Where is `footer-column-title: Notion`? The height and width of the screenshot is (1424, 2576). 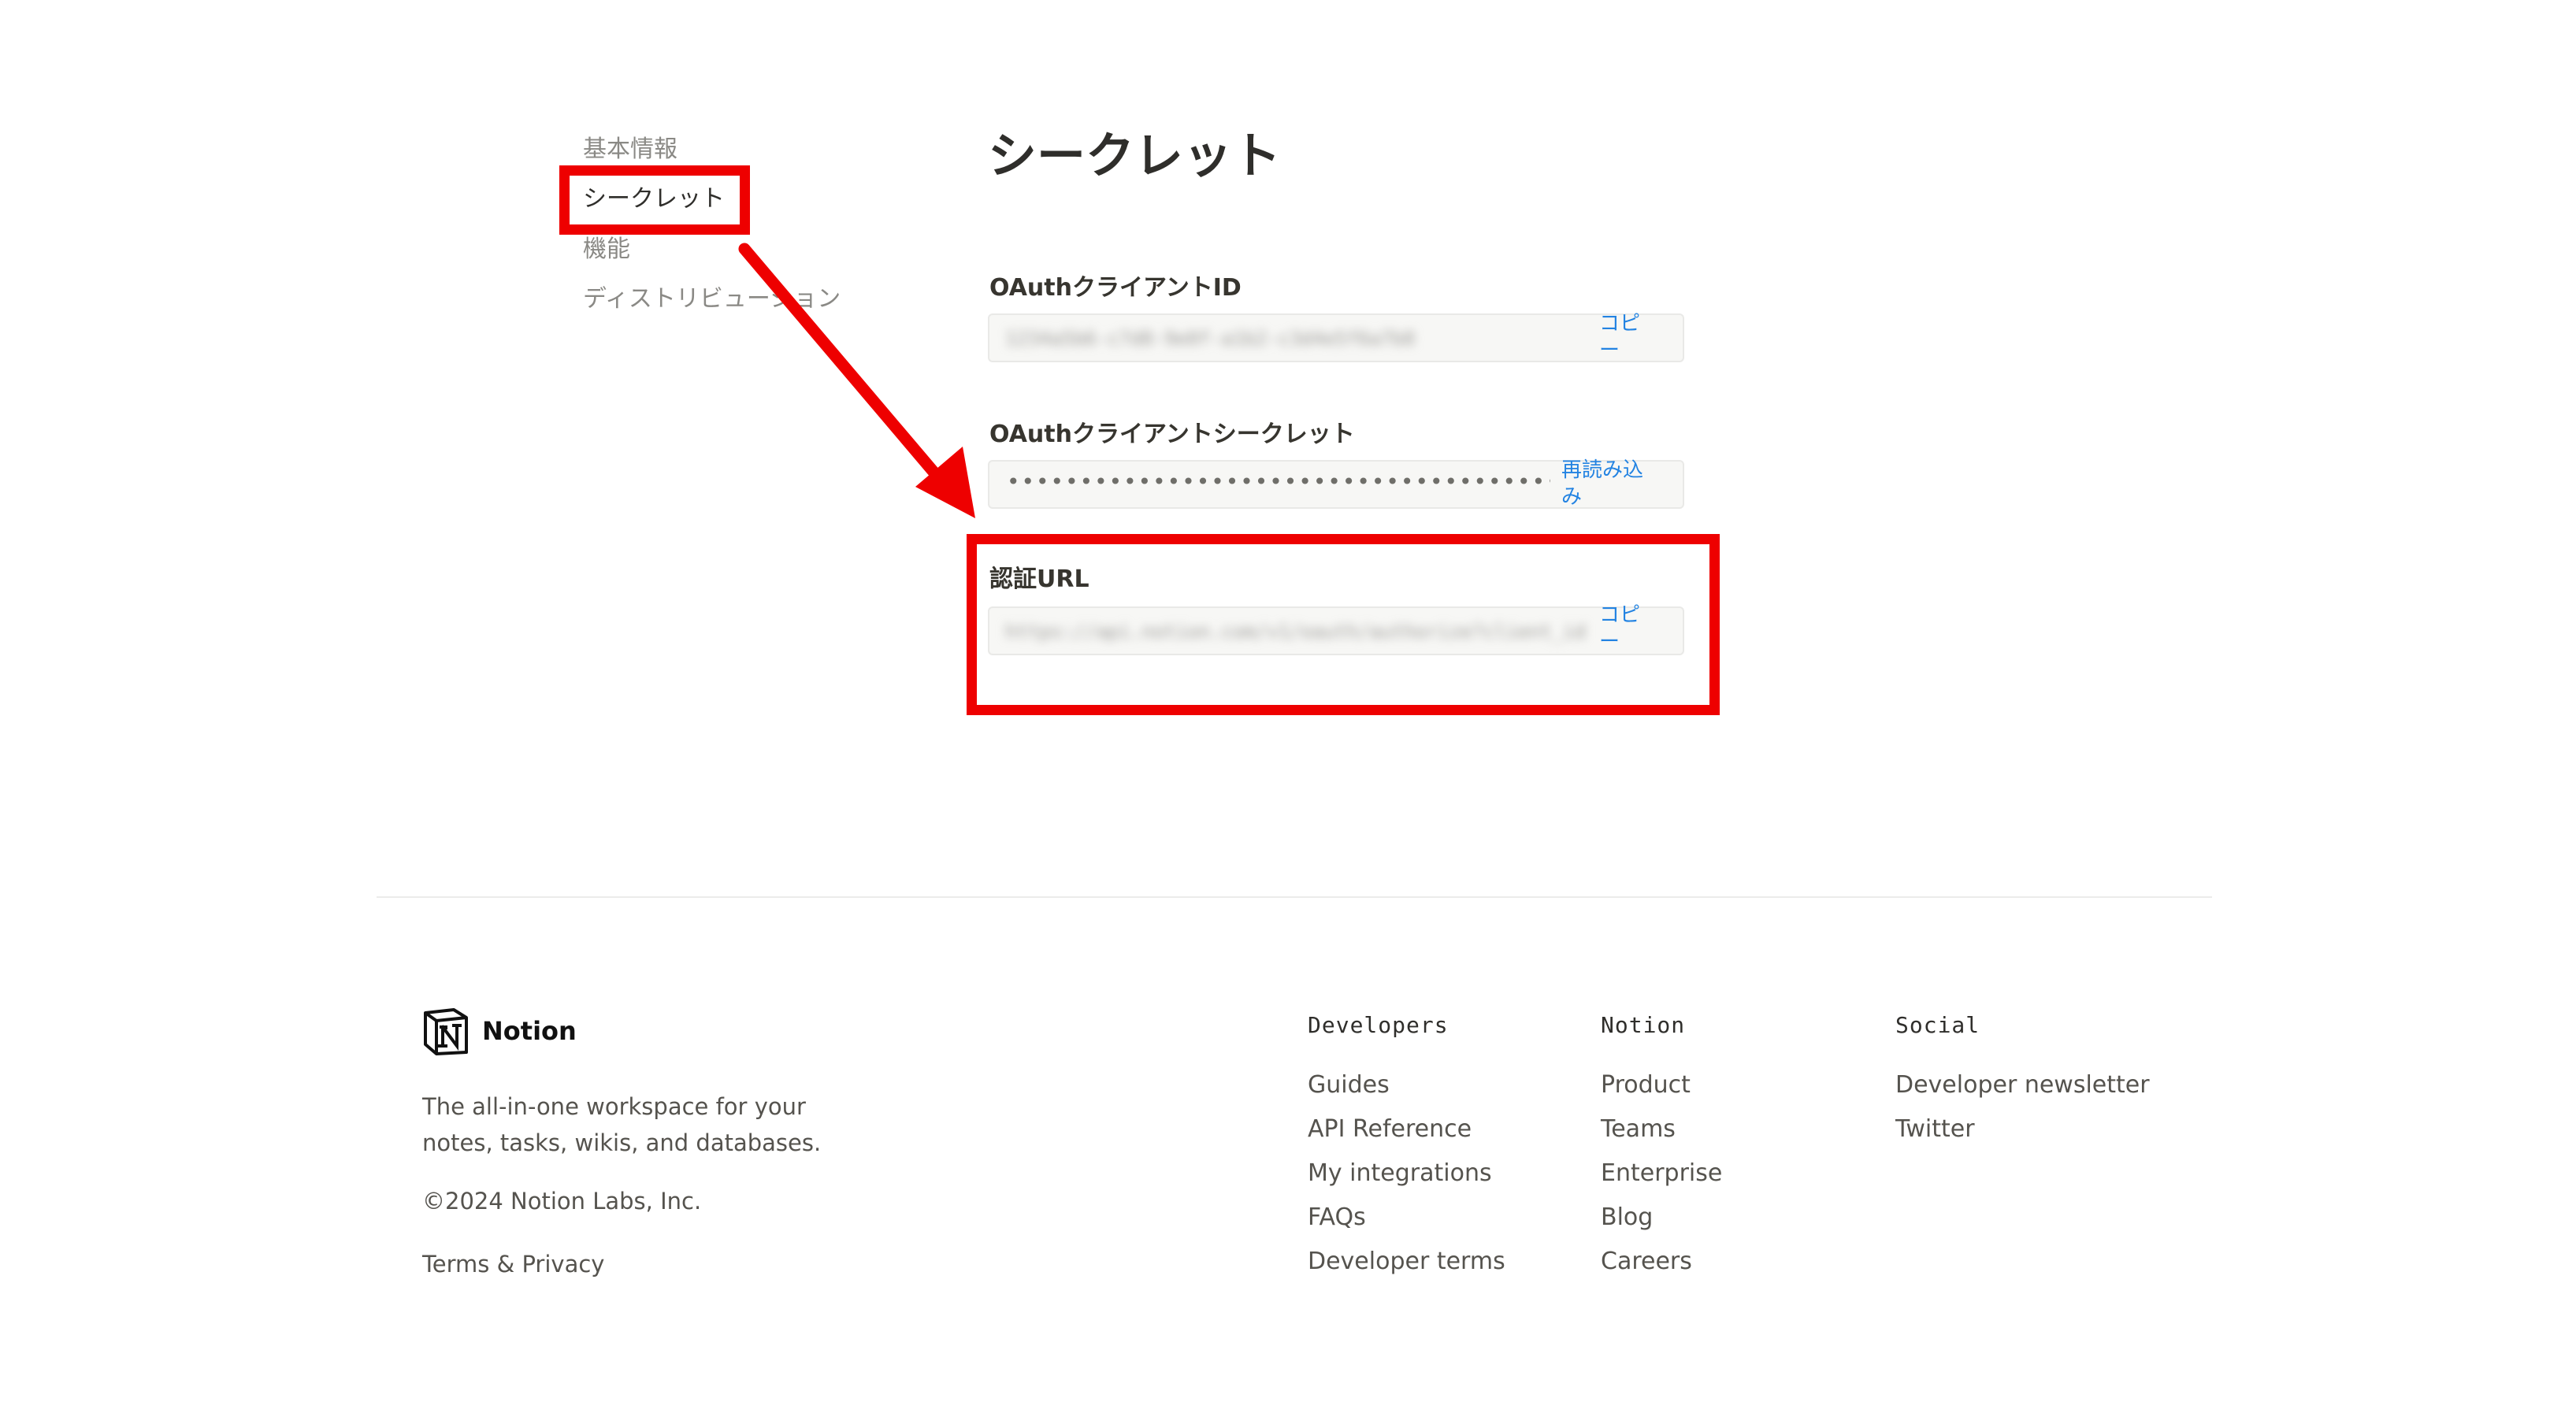 footer-column-title: Notion is located at coordinates (1643, 1025).